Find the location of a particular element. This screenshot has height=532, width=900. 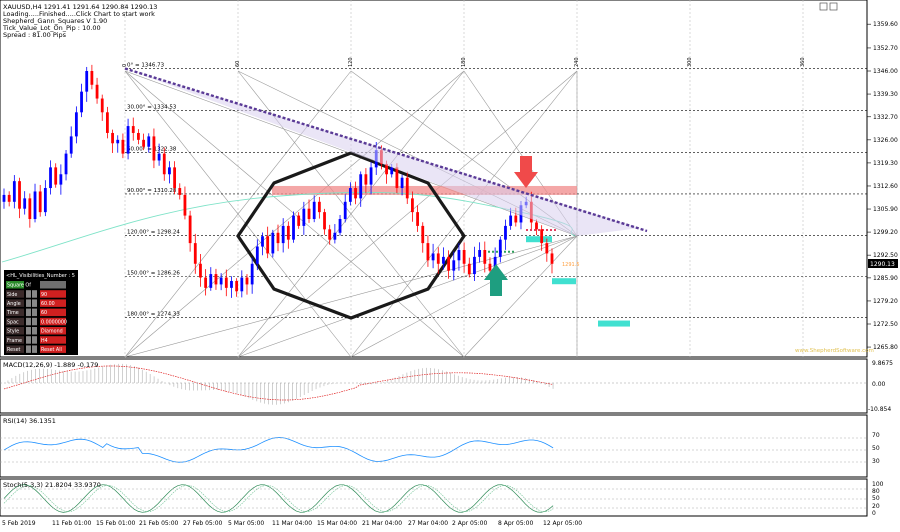

rsi-tick-30: 30 is located at coordinates (876, 461).